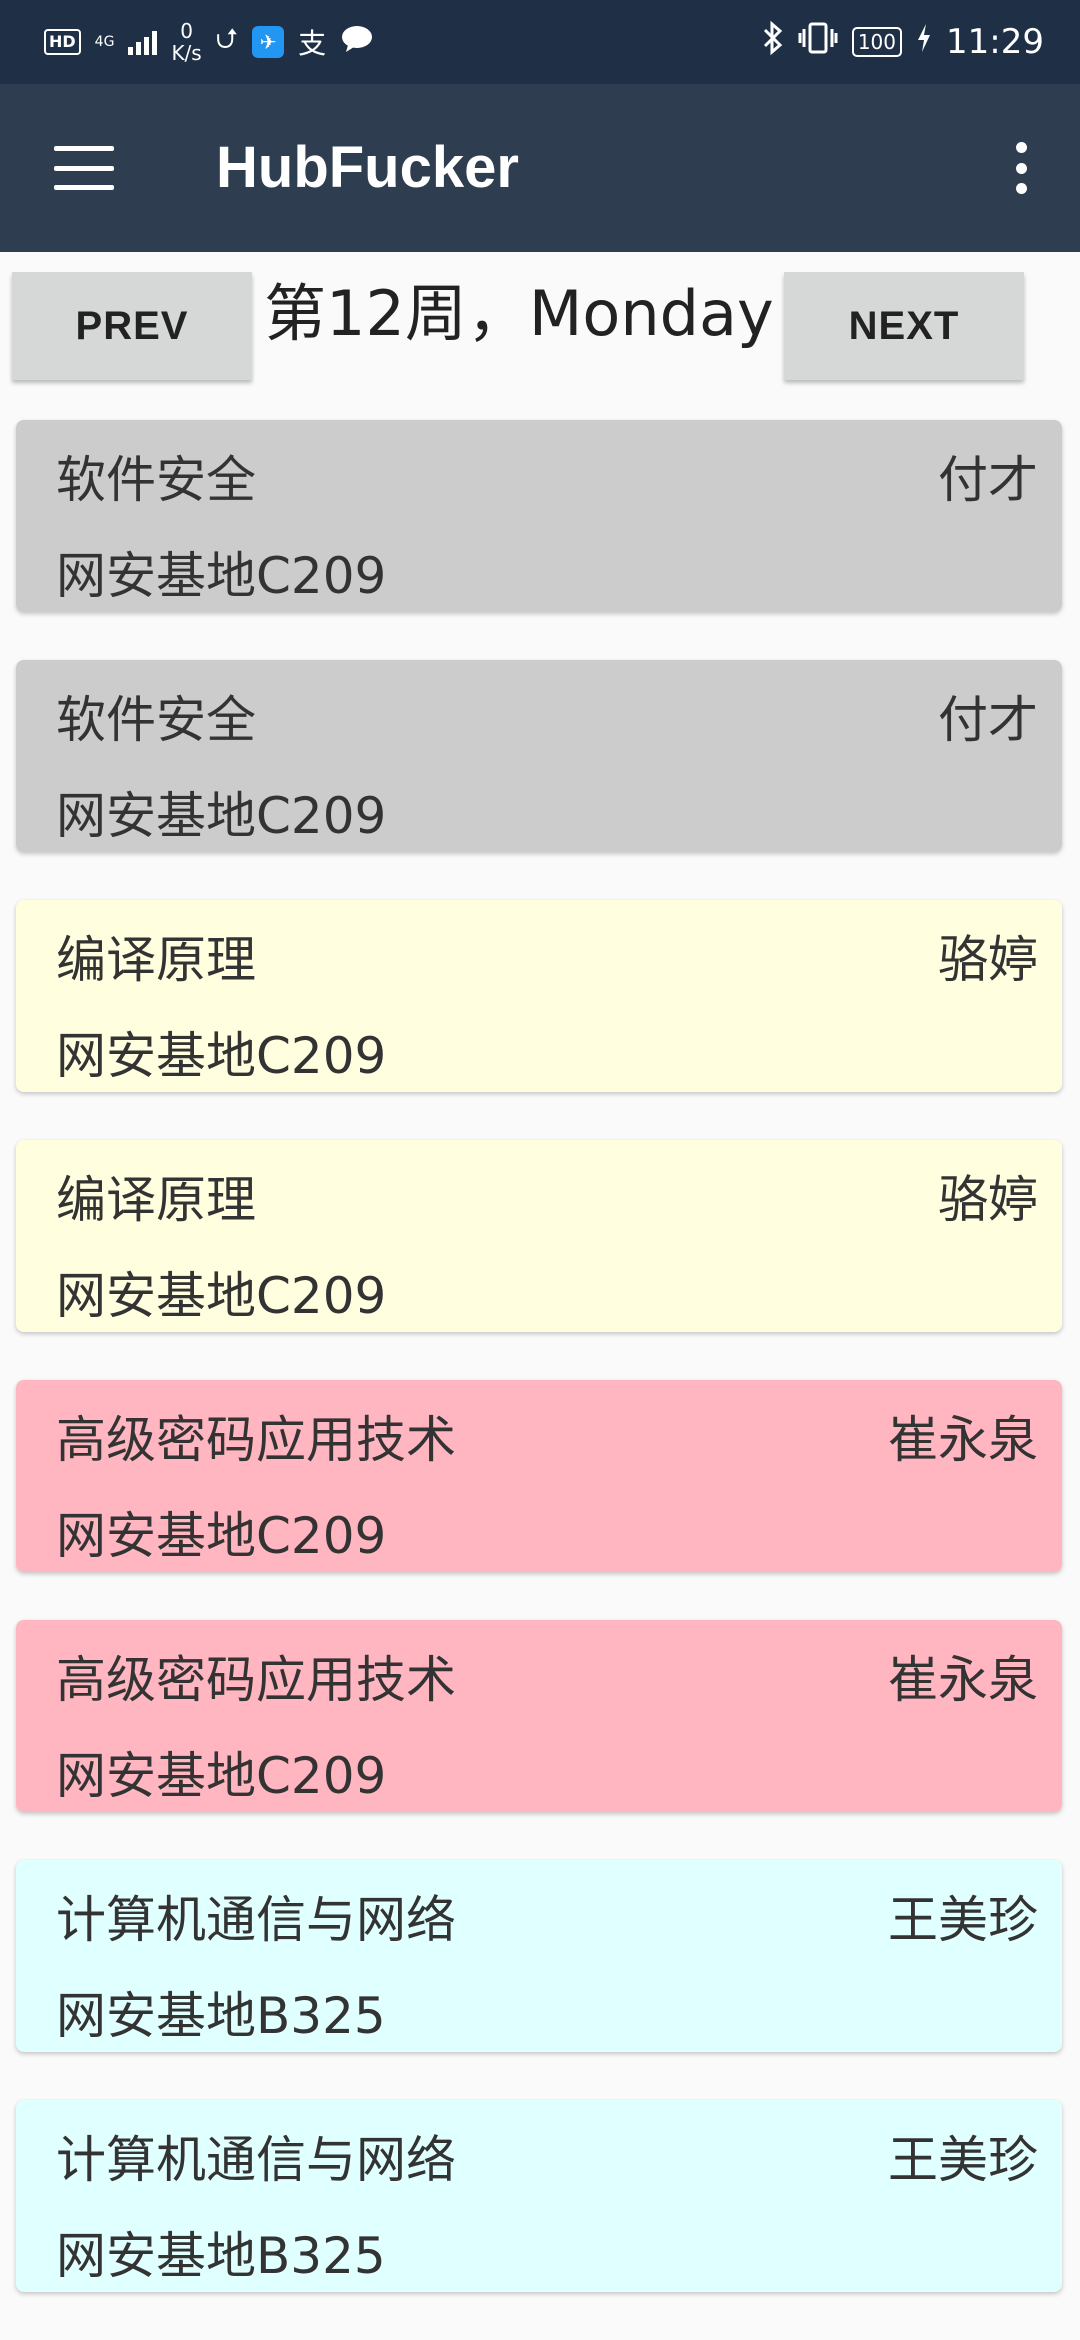 Image resolution: width=1080 pixels, height=2340 pixels. Describe the element at coordinates (357, 42) in the screenshot. I see `chat-icon` at that location.